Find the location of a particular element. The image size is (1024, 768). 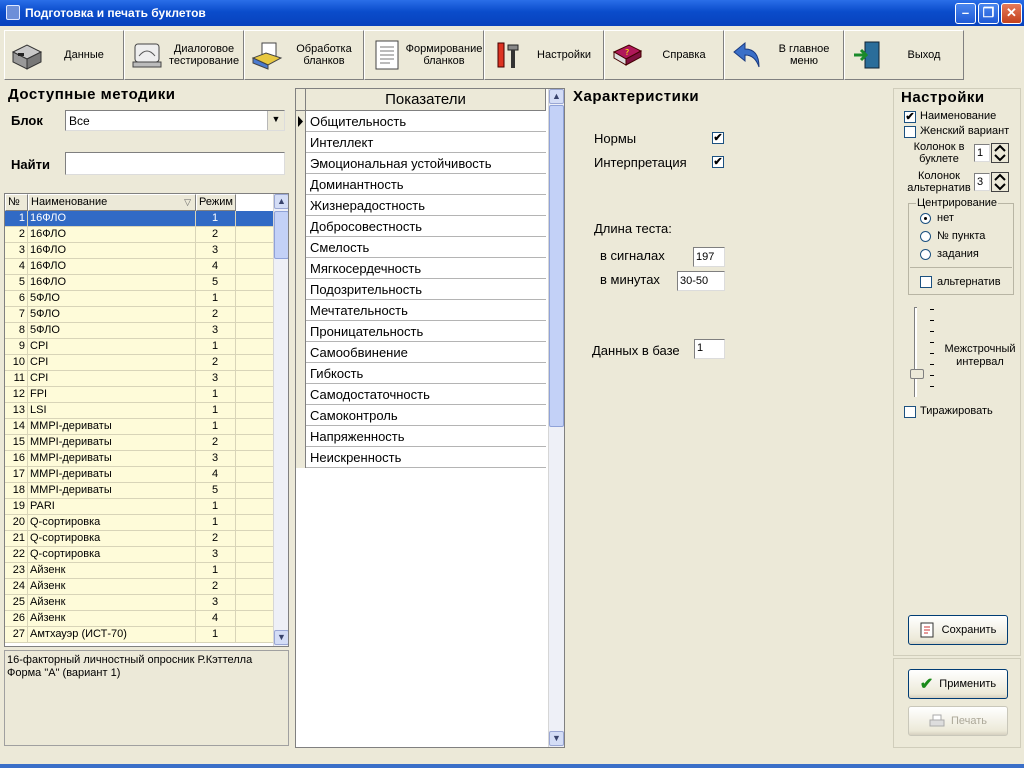

table-row: 8 5ФЛО 3 is located at coordinates (139, 331).